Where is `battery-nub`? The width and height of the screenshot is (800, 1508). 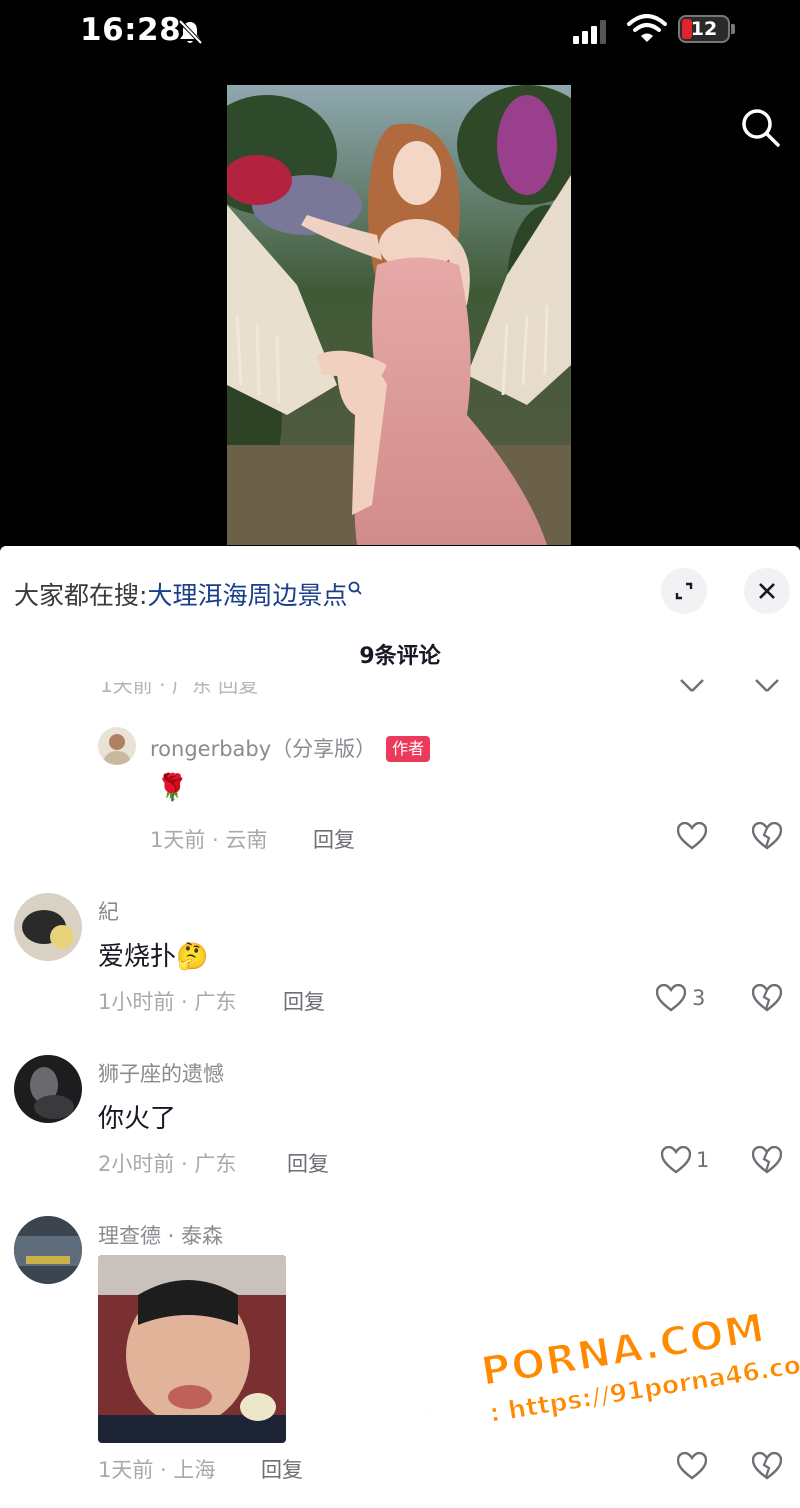 battery-nub is located at coordinates (733, 29).